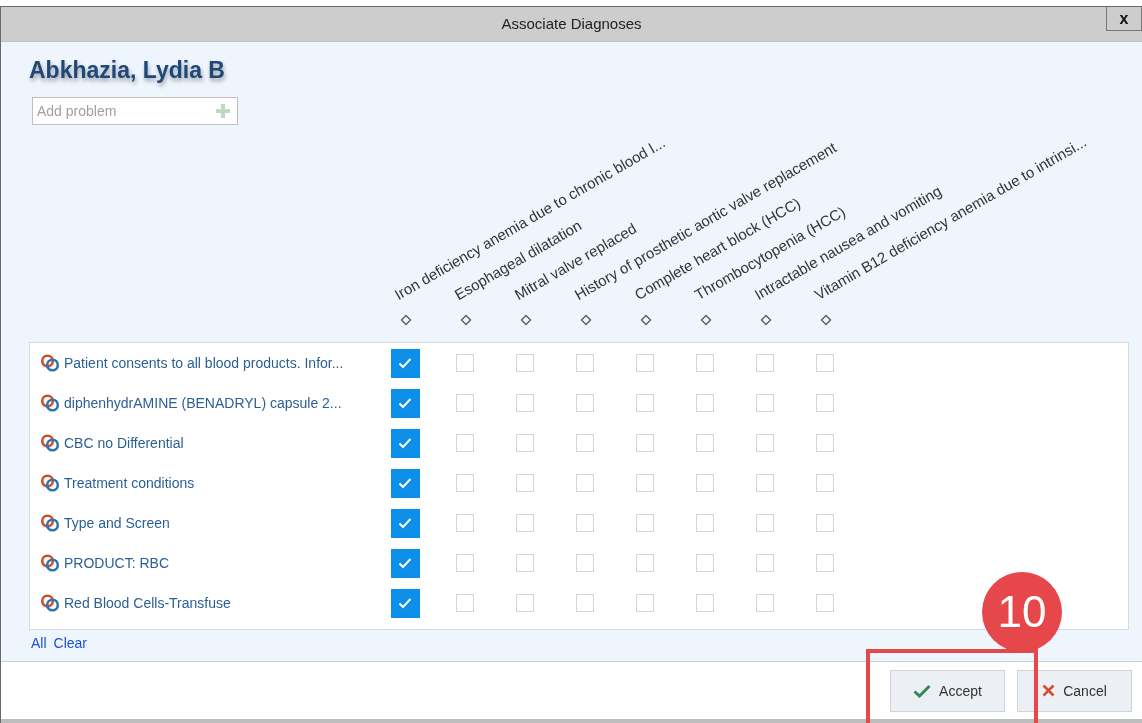 The height and width of the screenshot is (723, 1142). I want to click on close-button: x, so click(1124, 19).